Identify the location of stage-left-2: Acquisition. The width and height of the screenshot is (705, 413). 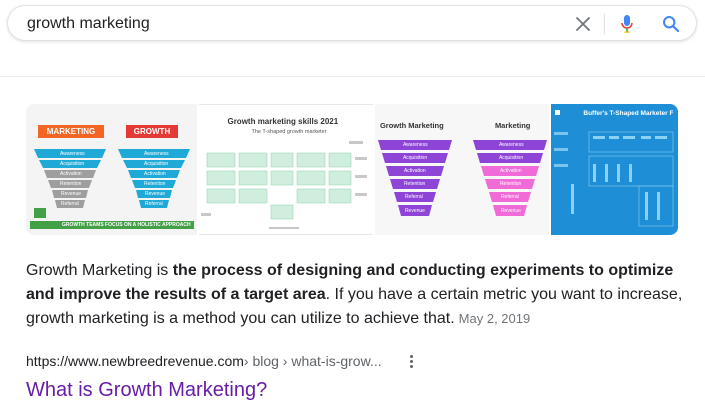
(415, 158).